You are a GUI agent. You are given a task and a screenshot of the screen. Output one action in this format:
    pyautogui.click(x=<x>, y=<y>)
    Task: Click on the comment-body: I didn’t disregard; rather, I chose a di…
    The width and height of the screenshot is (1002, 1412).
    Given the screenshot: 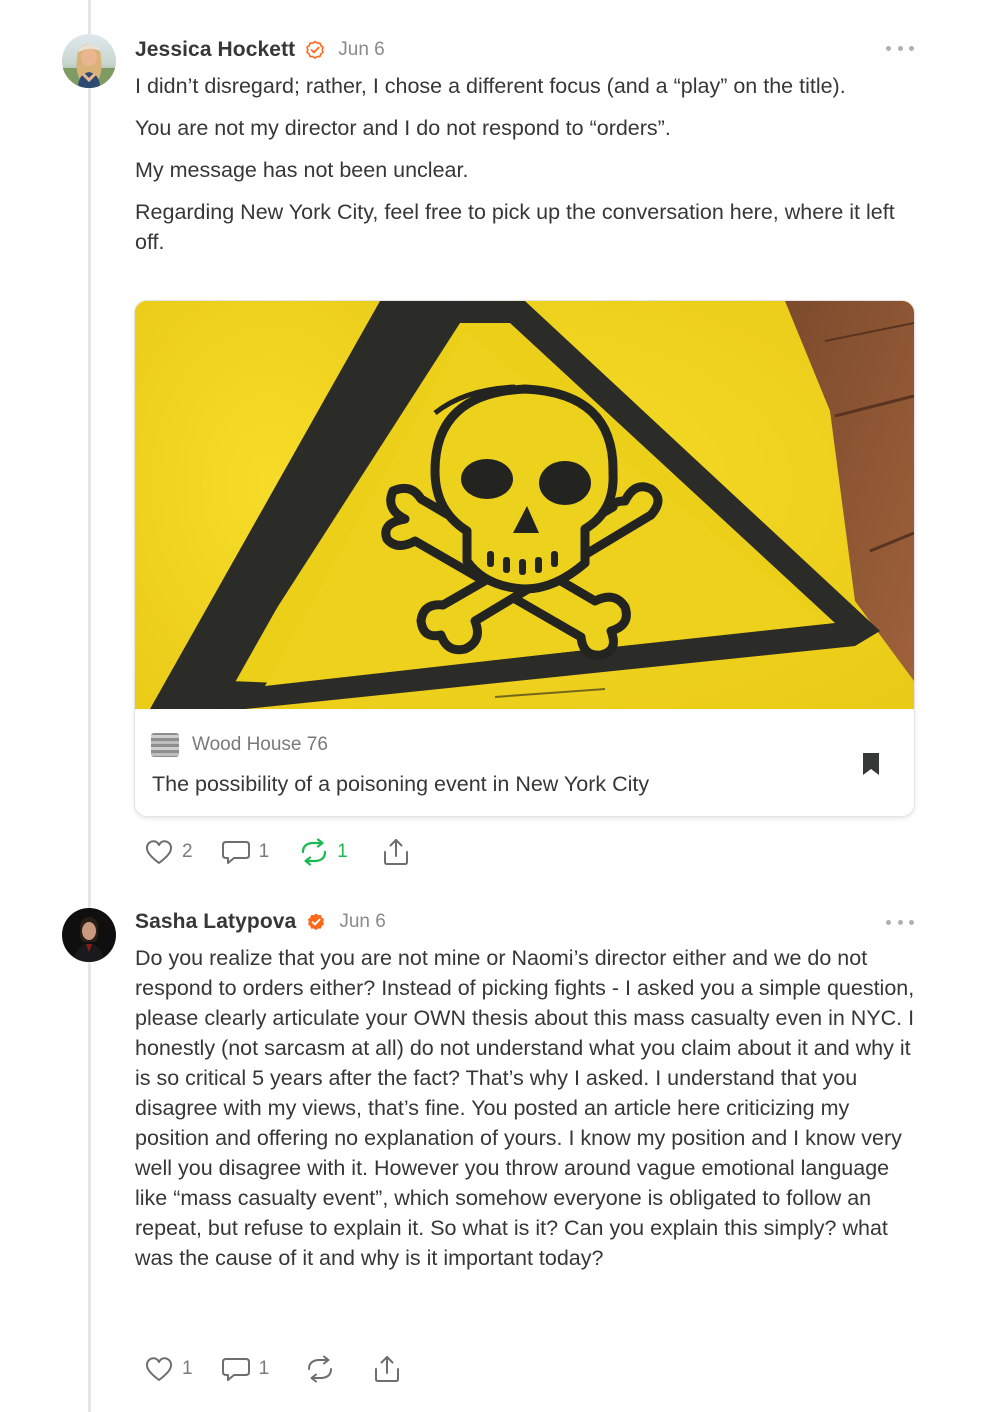 What is the action you would take?
    pyautogui.click(x=527, y=170)
    